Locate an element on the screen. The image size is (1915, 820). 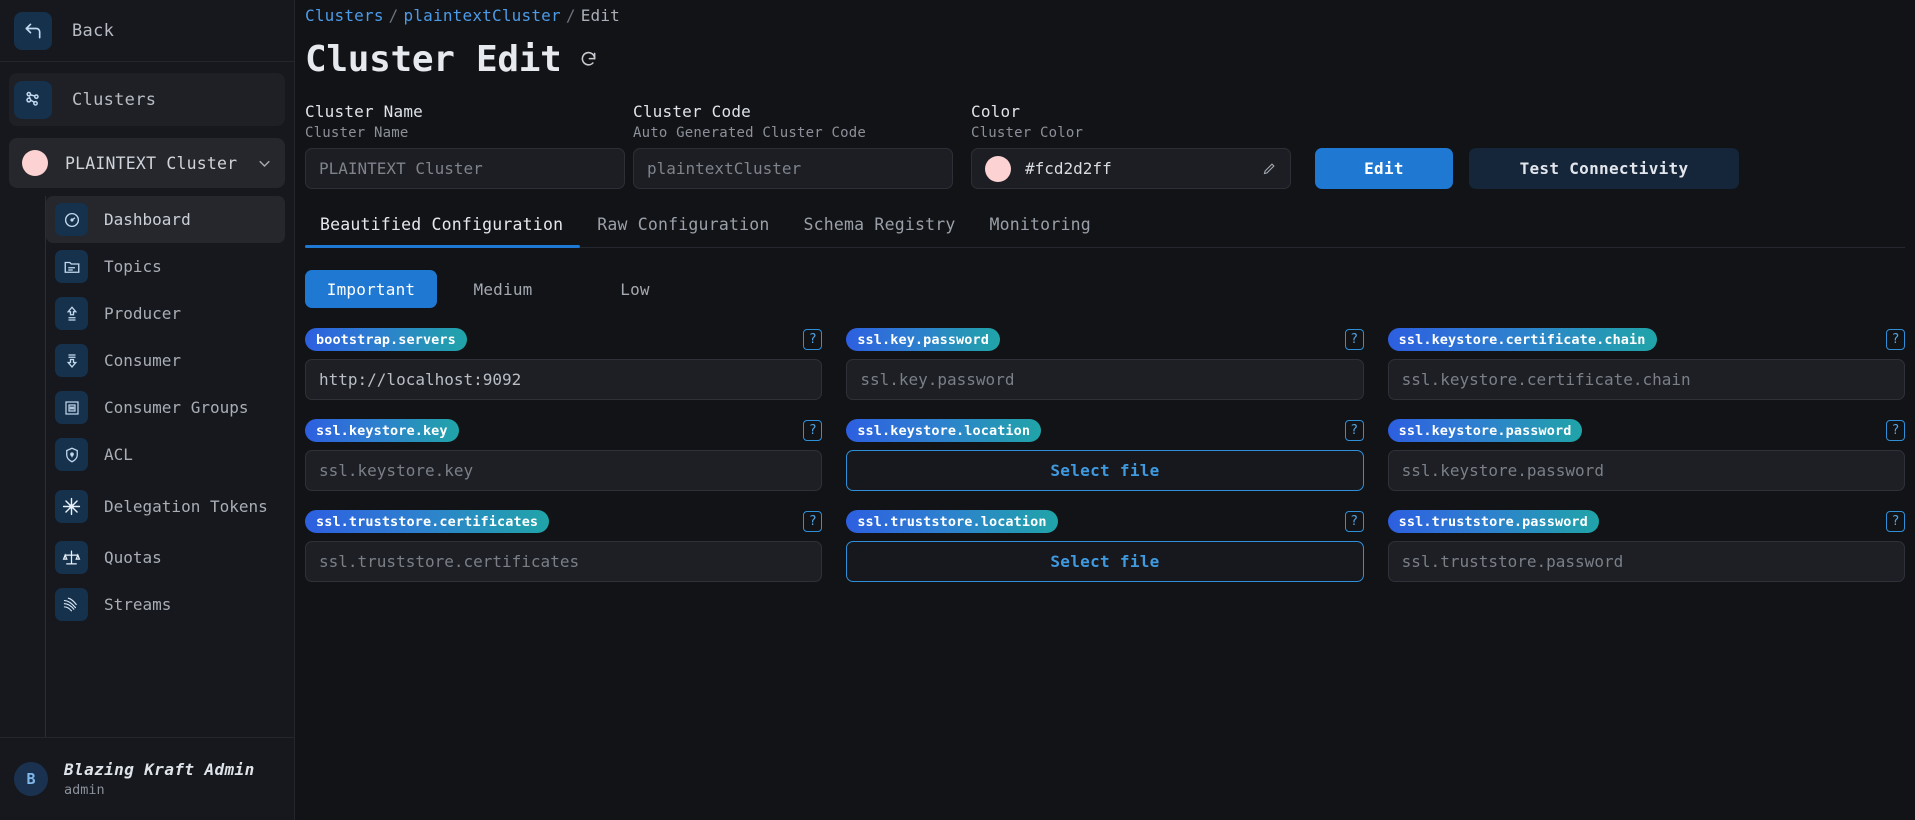
breadcrumb-clusters: Clusters is located at coordinates (344, 15).